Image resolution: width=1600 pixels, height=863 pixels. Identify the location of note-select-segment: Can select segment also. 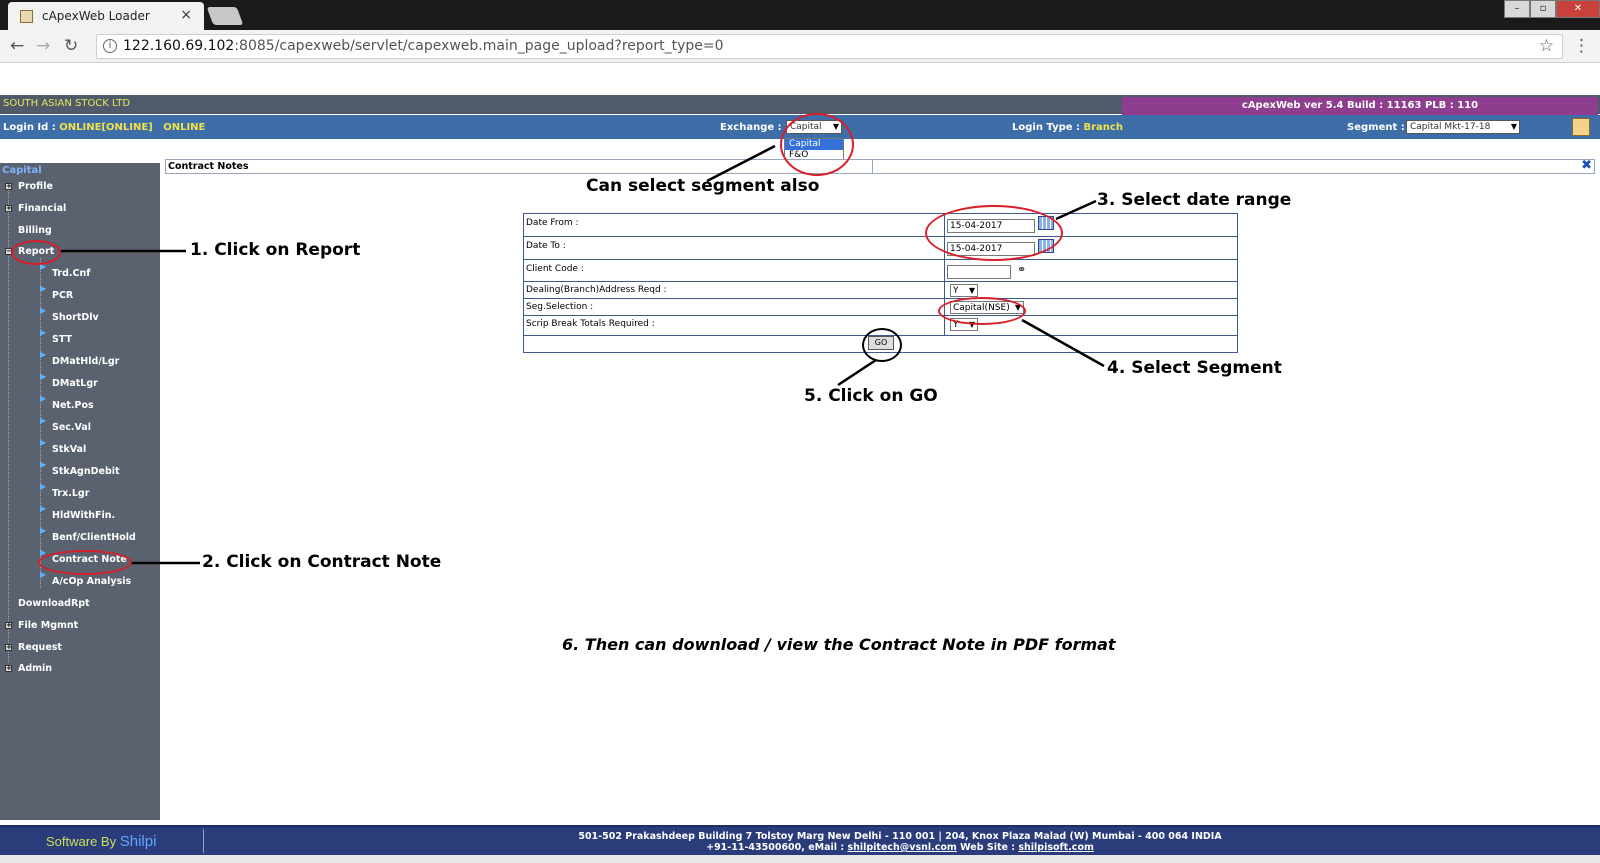
(703, 186).